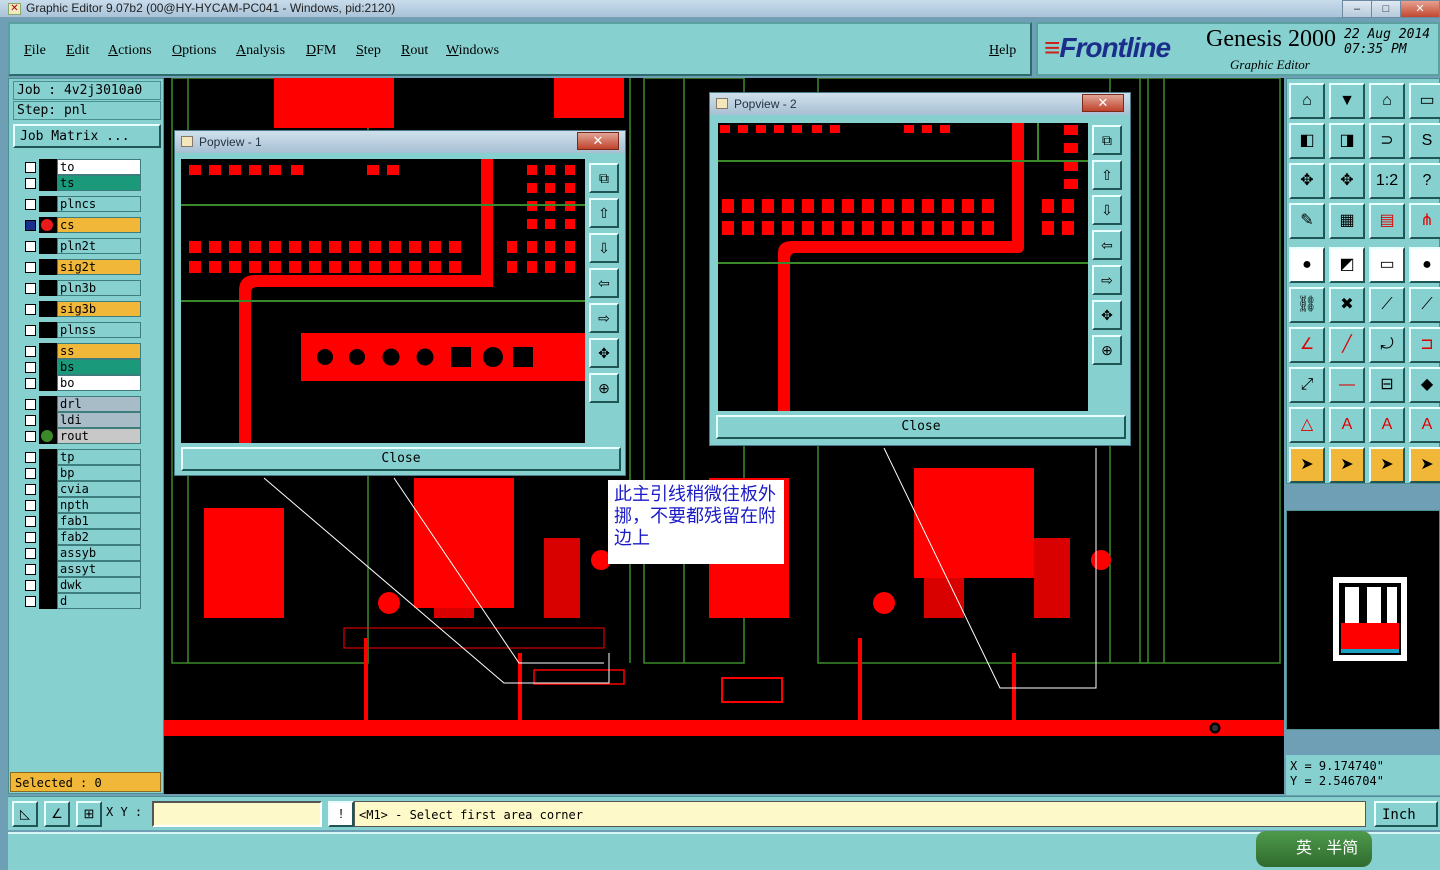 The width and height of the screenshot is (1440, 870). Describe the element at coordinates (1347, 385) in the screenshot. I see `minus-icon: —` at that location.